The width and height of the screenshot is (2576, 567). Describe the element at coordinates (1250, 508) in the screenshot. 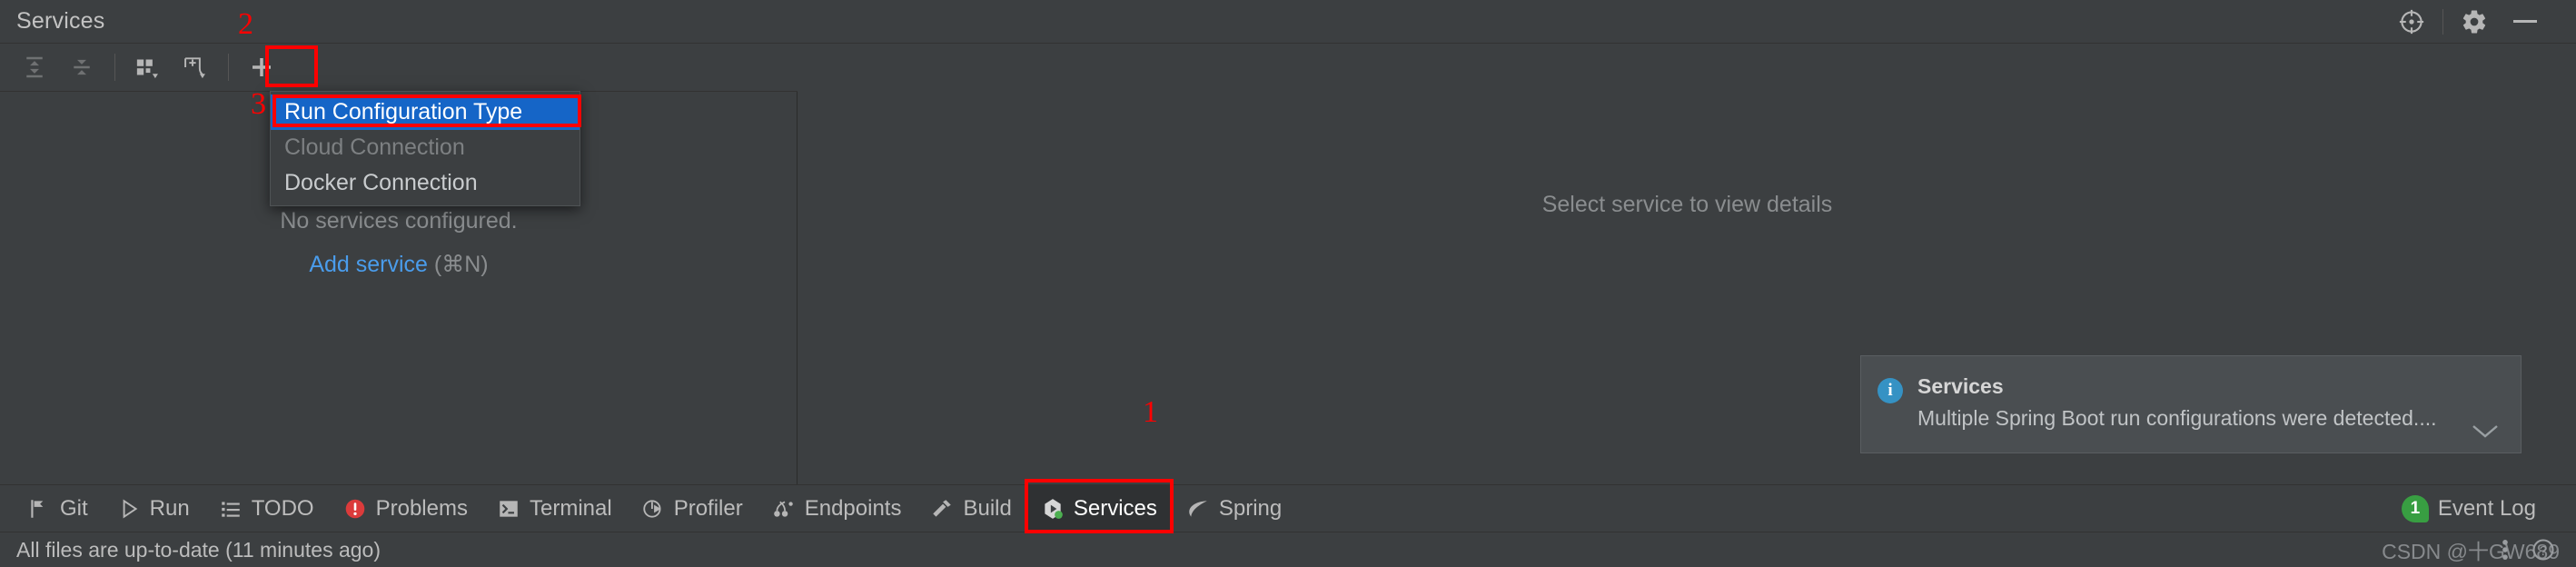

I see `tool-window-label: Spring` at that location.